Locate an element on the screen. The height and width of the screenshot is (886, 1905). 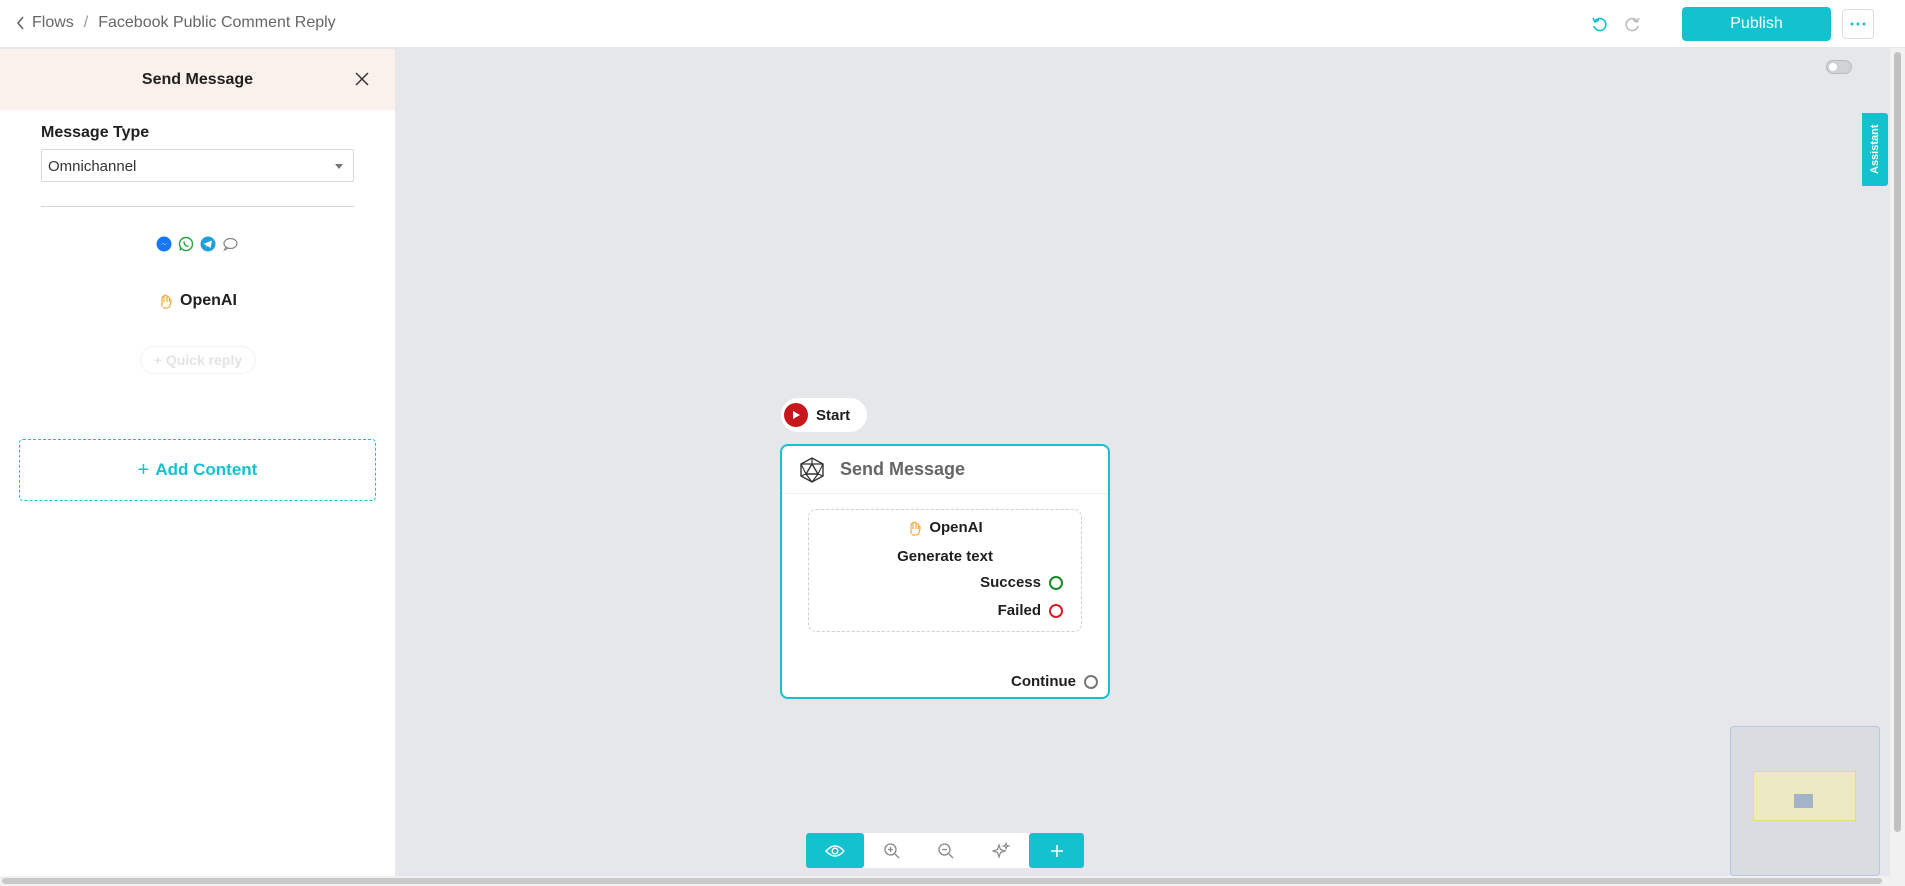
node-provider: OpenAI is located at coordinates (945, 527).